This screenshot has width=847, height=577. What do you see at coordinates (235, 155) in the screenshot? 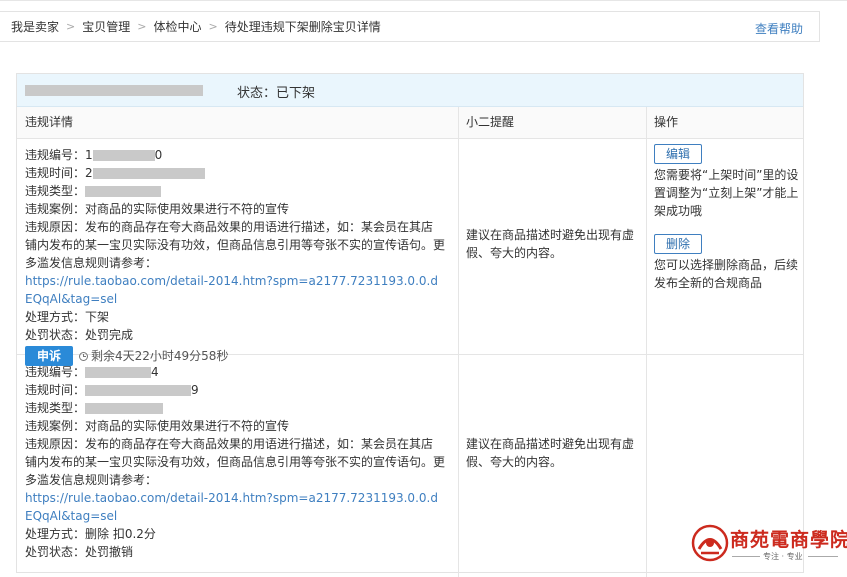
I see `violation-id: 违规编号：1 0` at bounding box center [235, 155].